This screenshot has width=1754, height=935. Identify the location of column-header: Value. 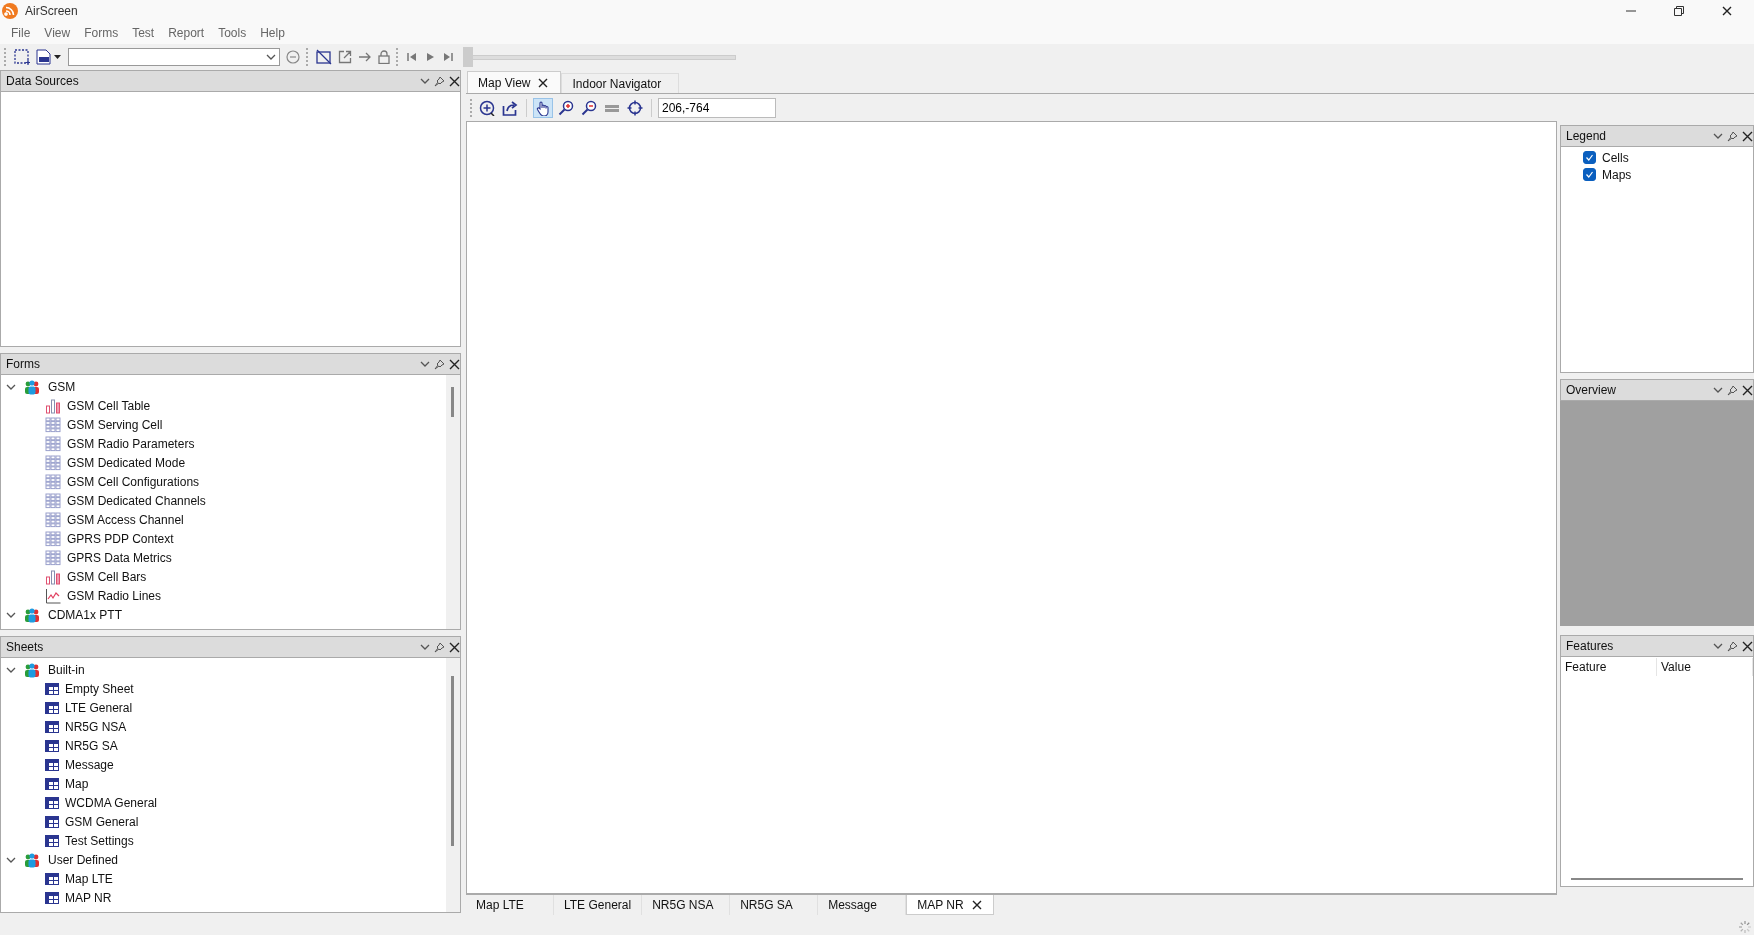
(1705, 667).